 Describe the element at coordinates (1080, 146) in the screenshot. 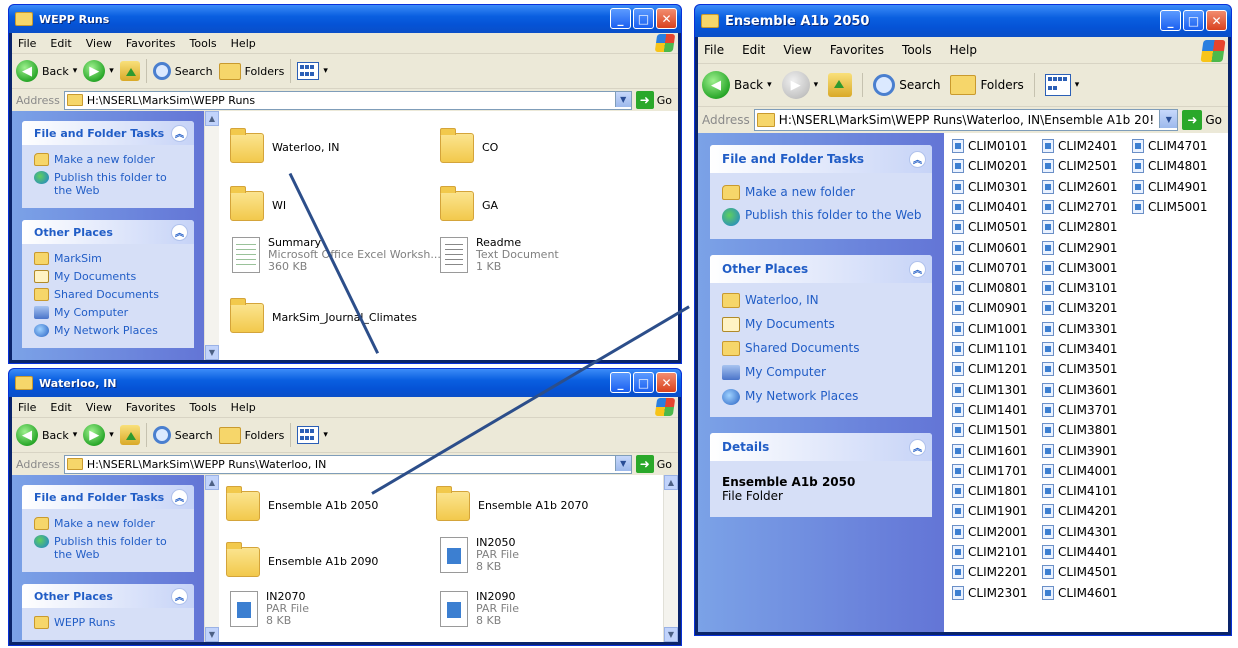

I see `clim-file-item: CLIM2401` at that location.